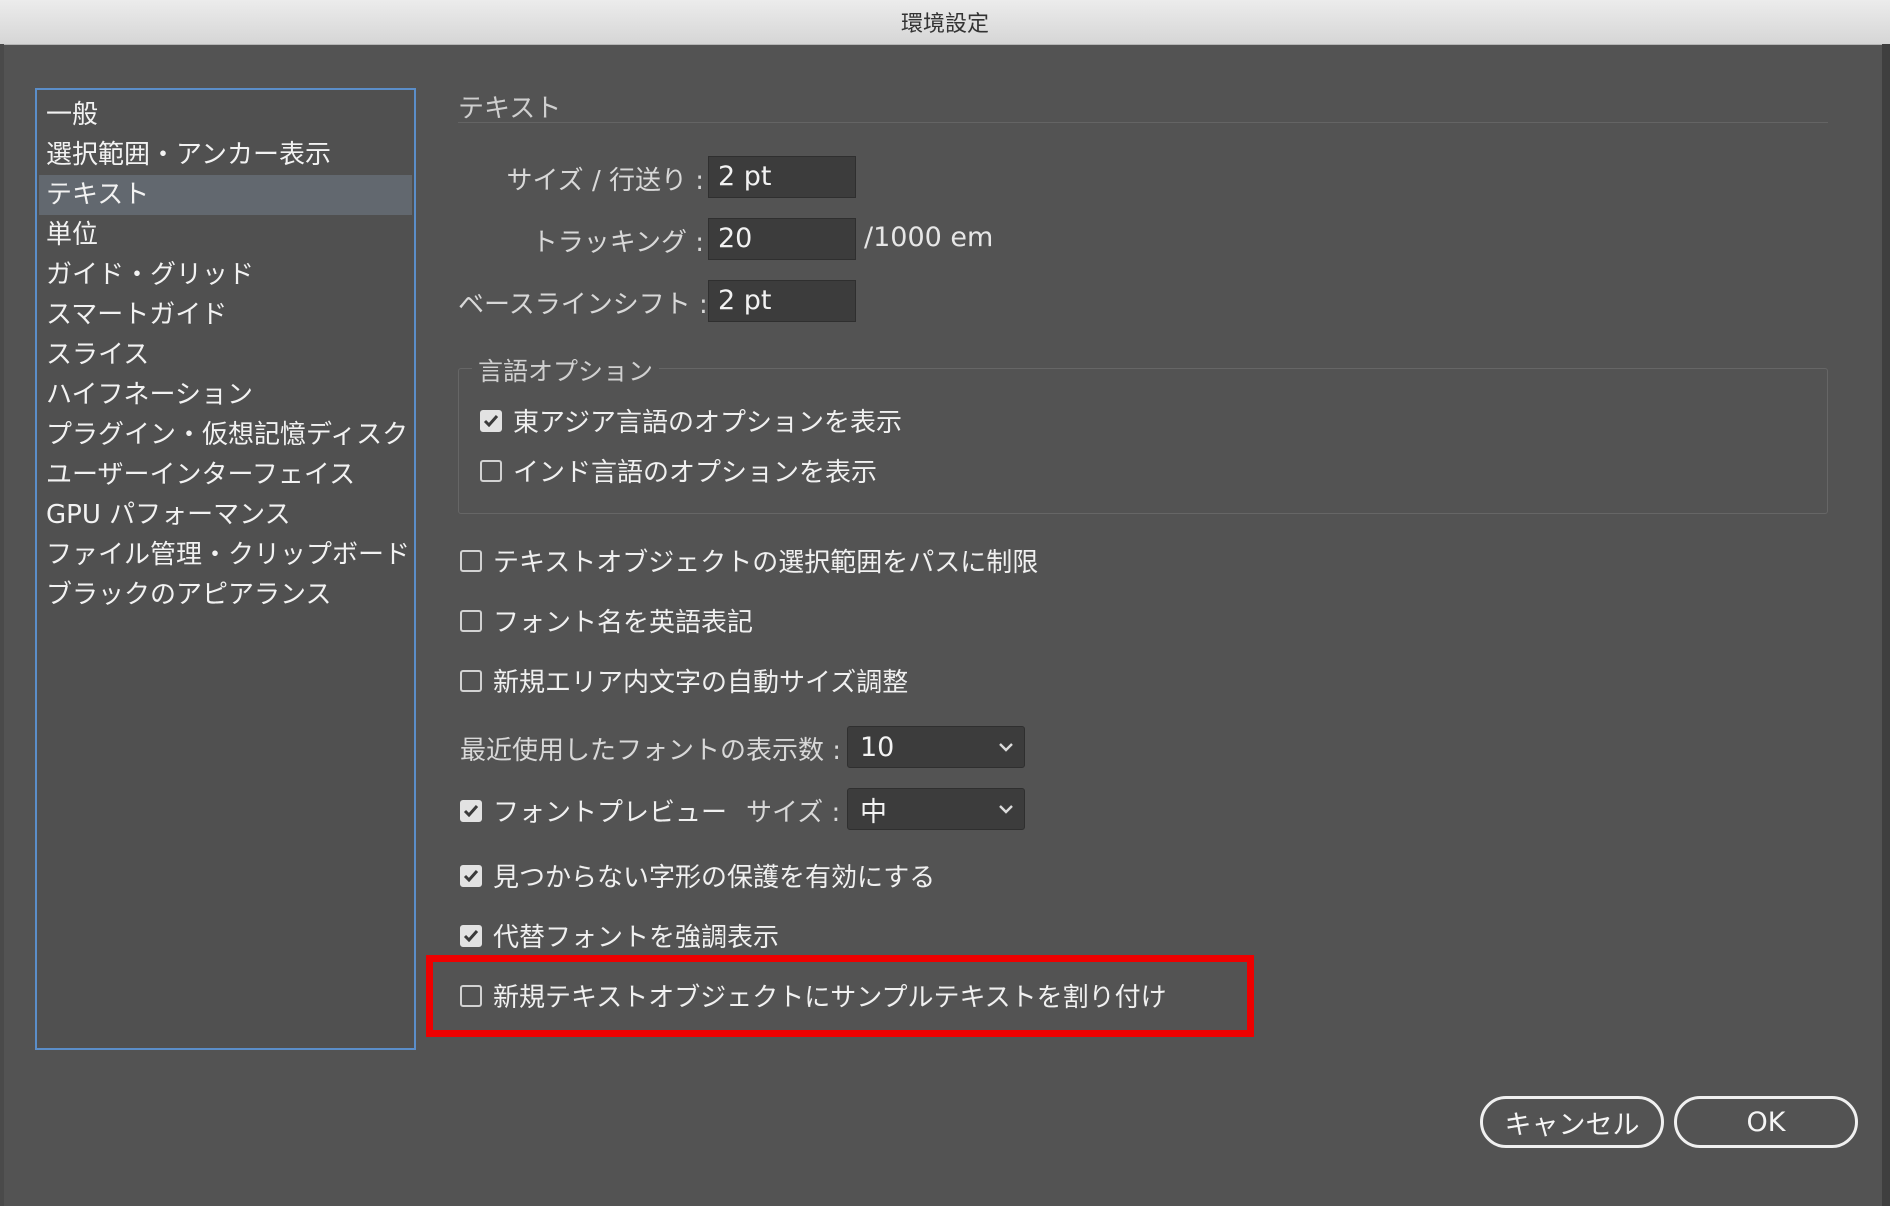  Describe the element at coordinates (1572, 1122) in the screenshot. I see `cancel-button: キャンセル` at that location.